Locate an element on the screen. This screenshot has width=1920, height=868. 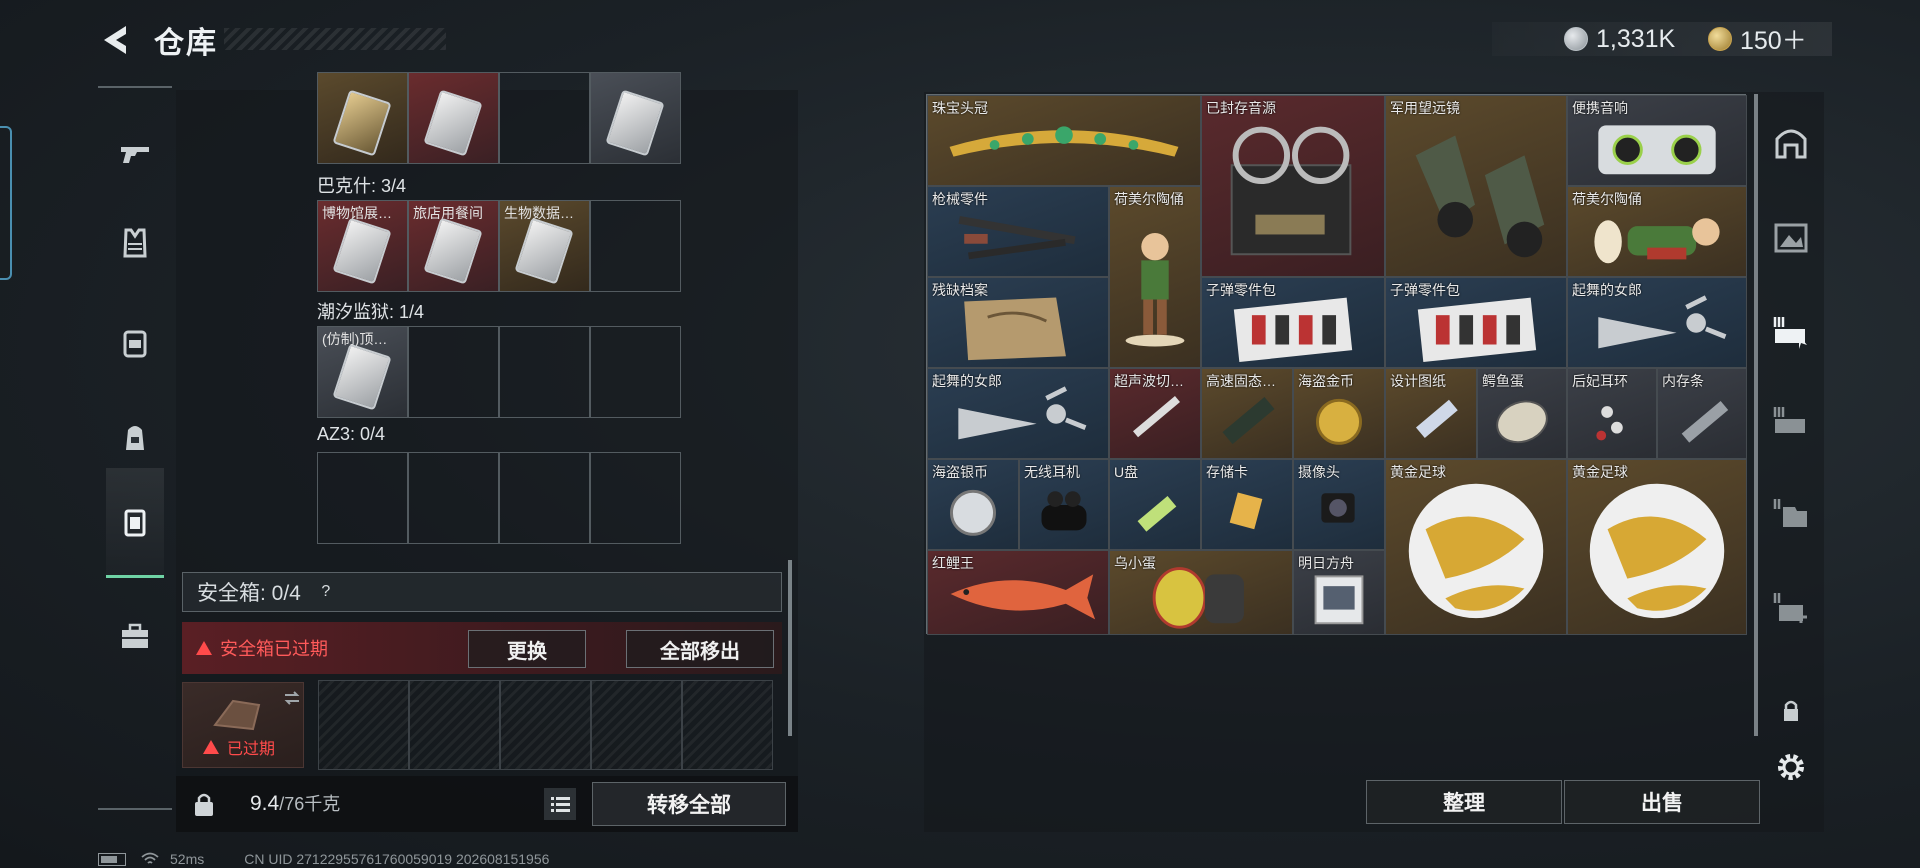
expired-warning-text: 安全箱已过期 is located at coordinates (274, 649).